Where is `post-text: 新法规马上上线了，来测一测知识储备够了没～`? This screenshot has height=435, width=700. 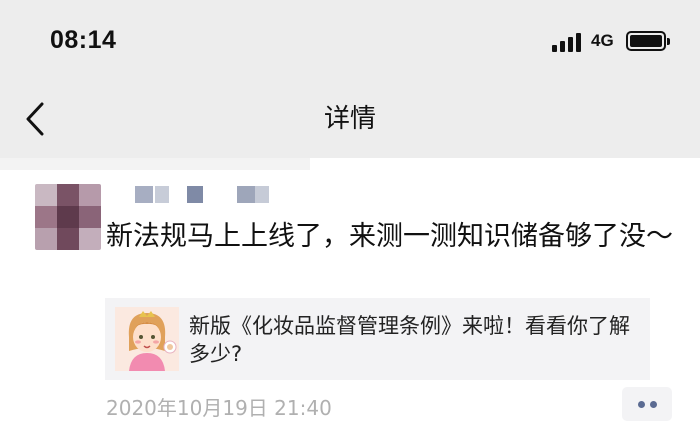 post-text: 新法规马上上线了，来测一测知识储备够了没～ is located at coordinates (389, 236).